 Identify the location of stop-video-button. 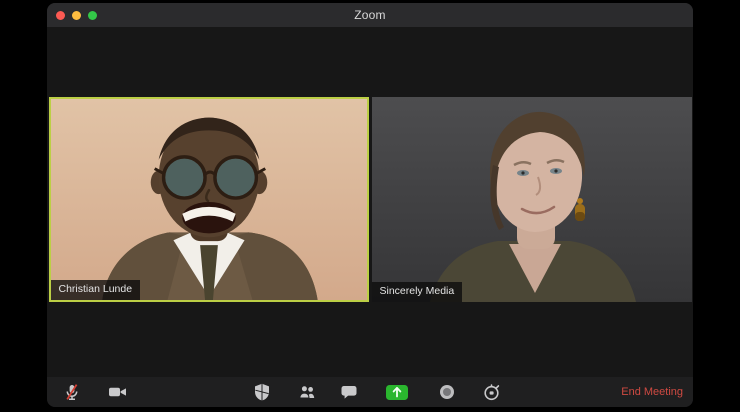
(117, 392).